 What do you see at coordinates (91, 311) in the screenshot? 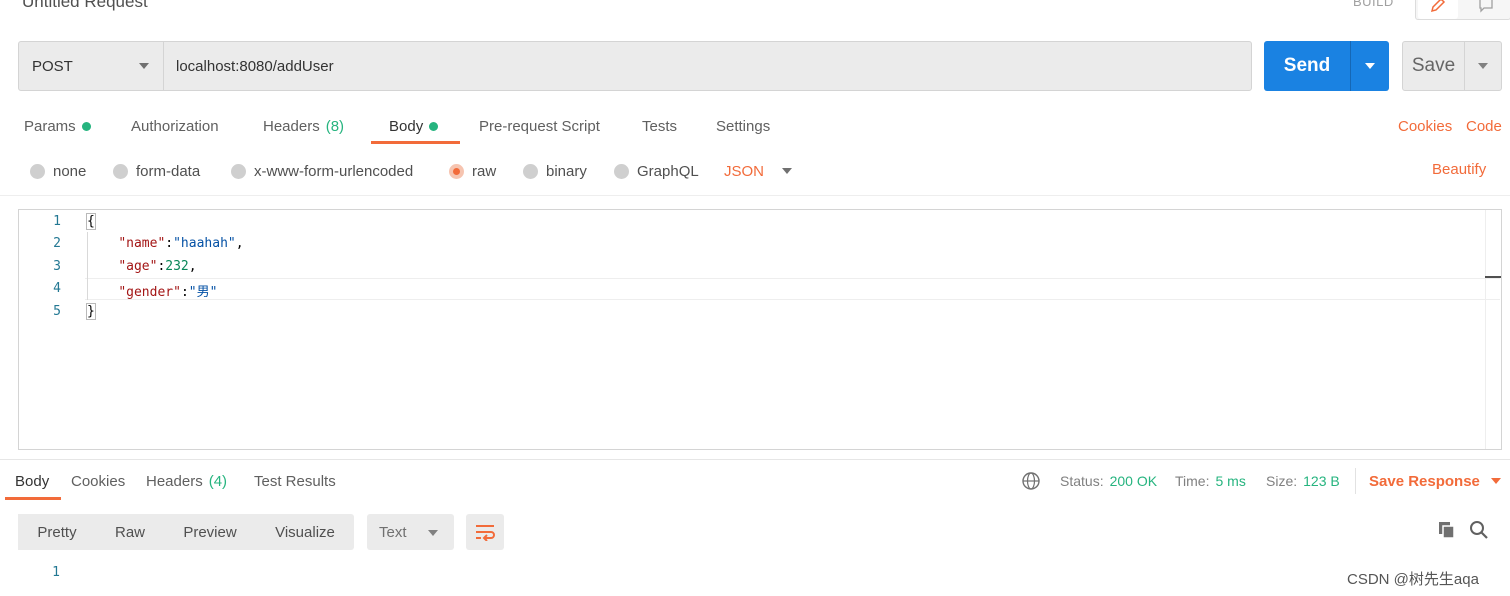
I see `close-brace: }` at bounding box center [91, 311].